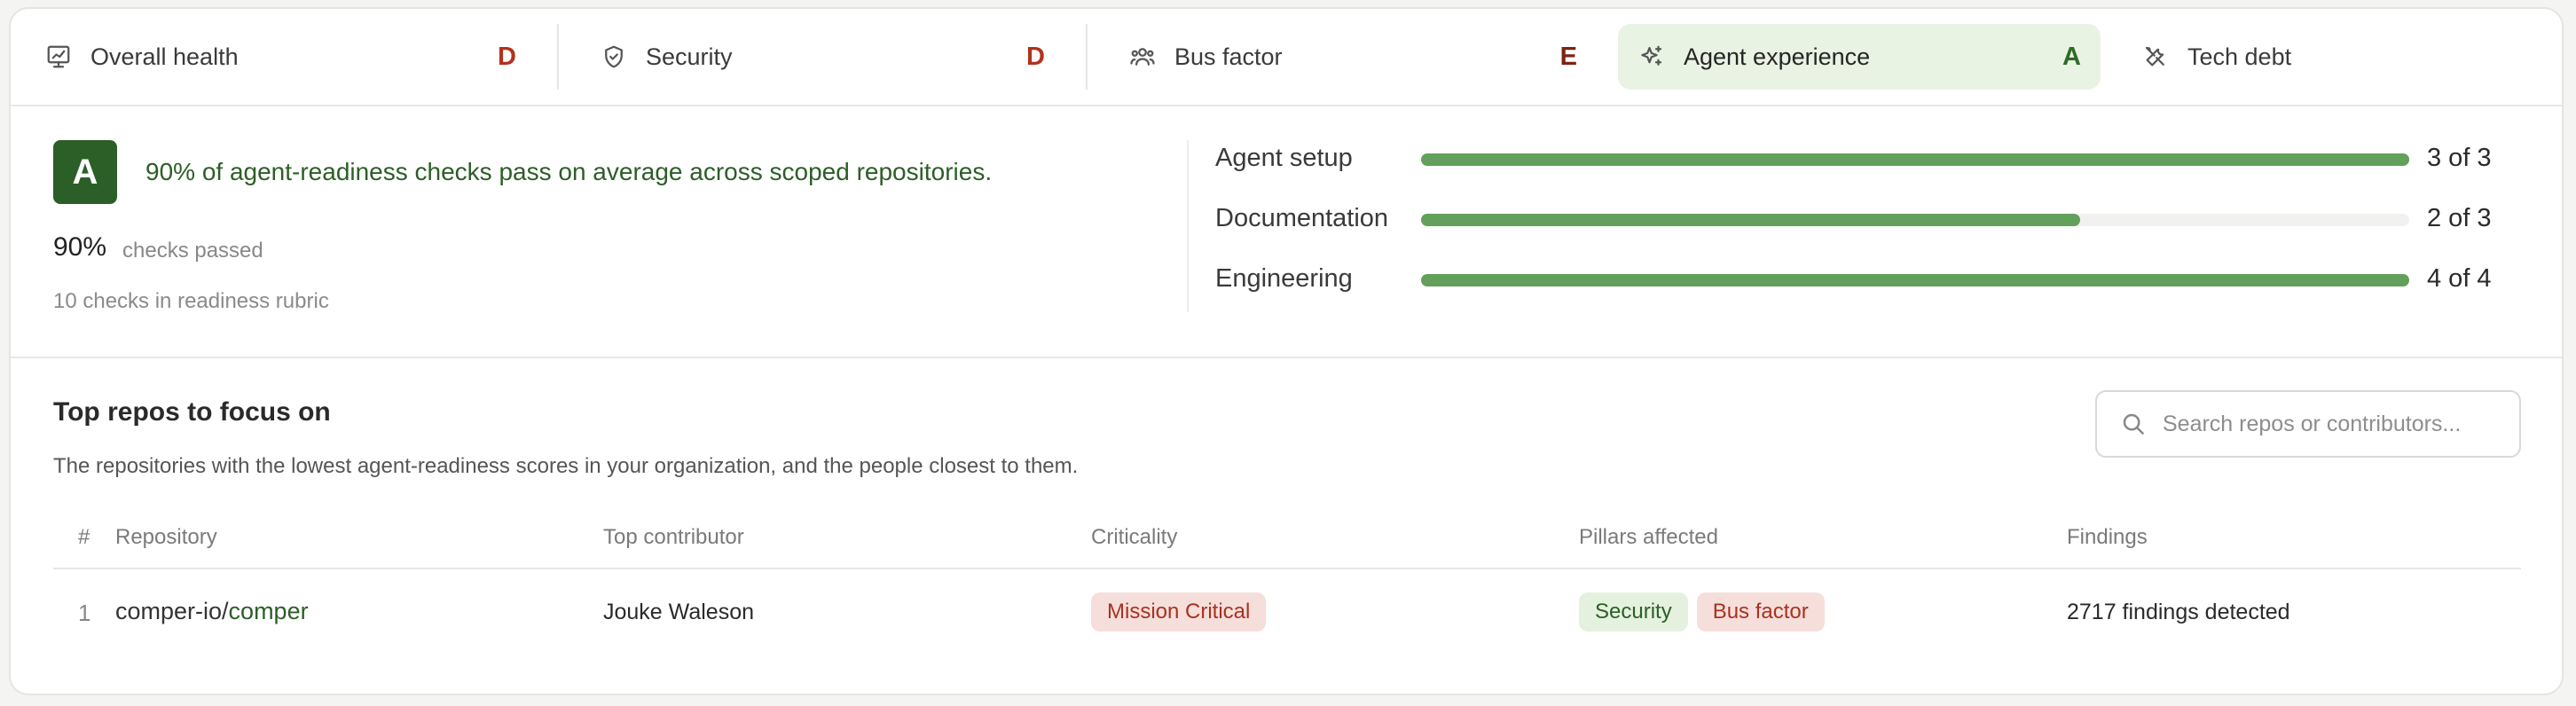  I want to click on tab-security: Security D, so click(822, 57).